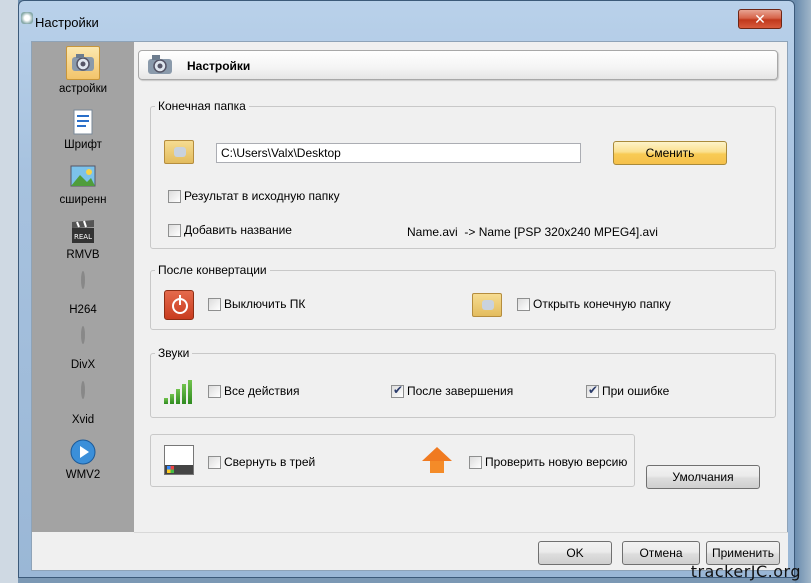  I want to click on sidebar-item-font: Шрифт, so click(83, 134).